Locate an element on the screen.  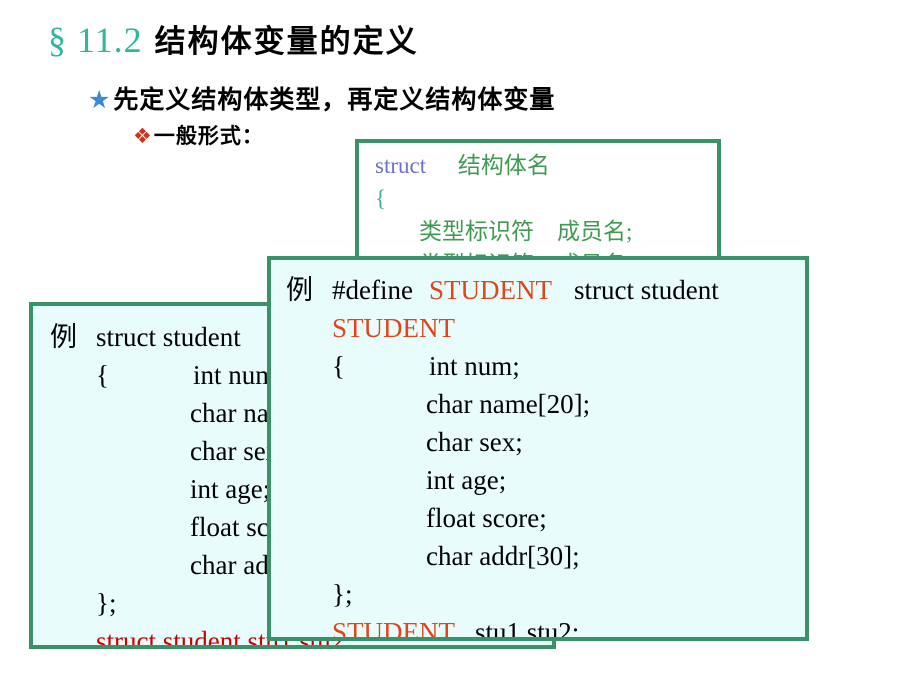
bullet-line-star: ★ 先定义结构体类型，再定义结构体变量 is located at coordinates (321, 99).